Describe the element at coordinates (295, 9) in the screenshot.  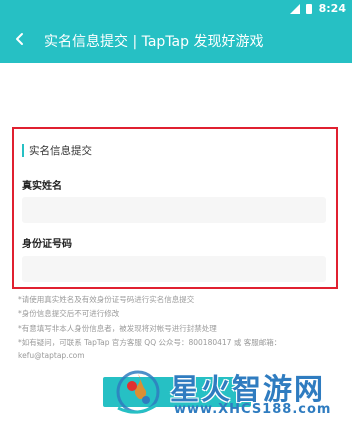
I see `signal-icon` at that location.